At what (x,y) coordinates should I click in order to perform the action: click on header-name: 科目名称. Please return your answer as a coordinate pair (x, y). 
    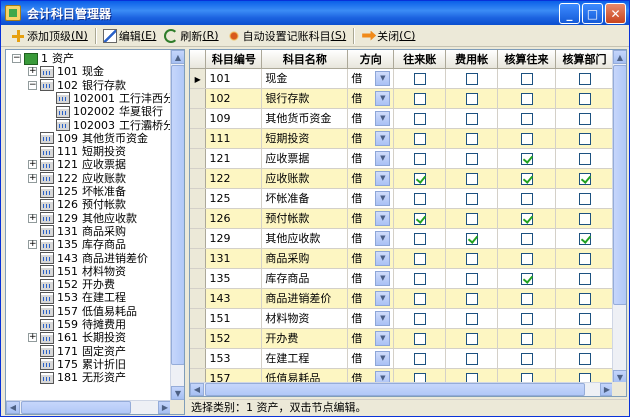
    Looking at the image, I should click on (305, 59).